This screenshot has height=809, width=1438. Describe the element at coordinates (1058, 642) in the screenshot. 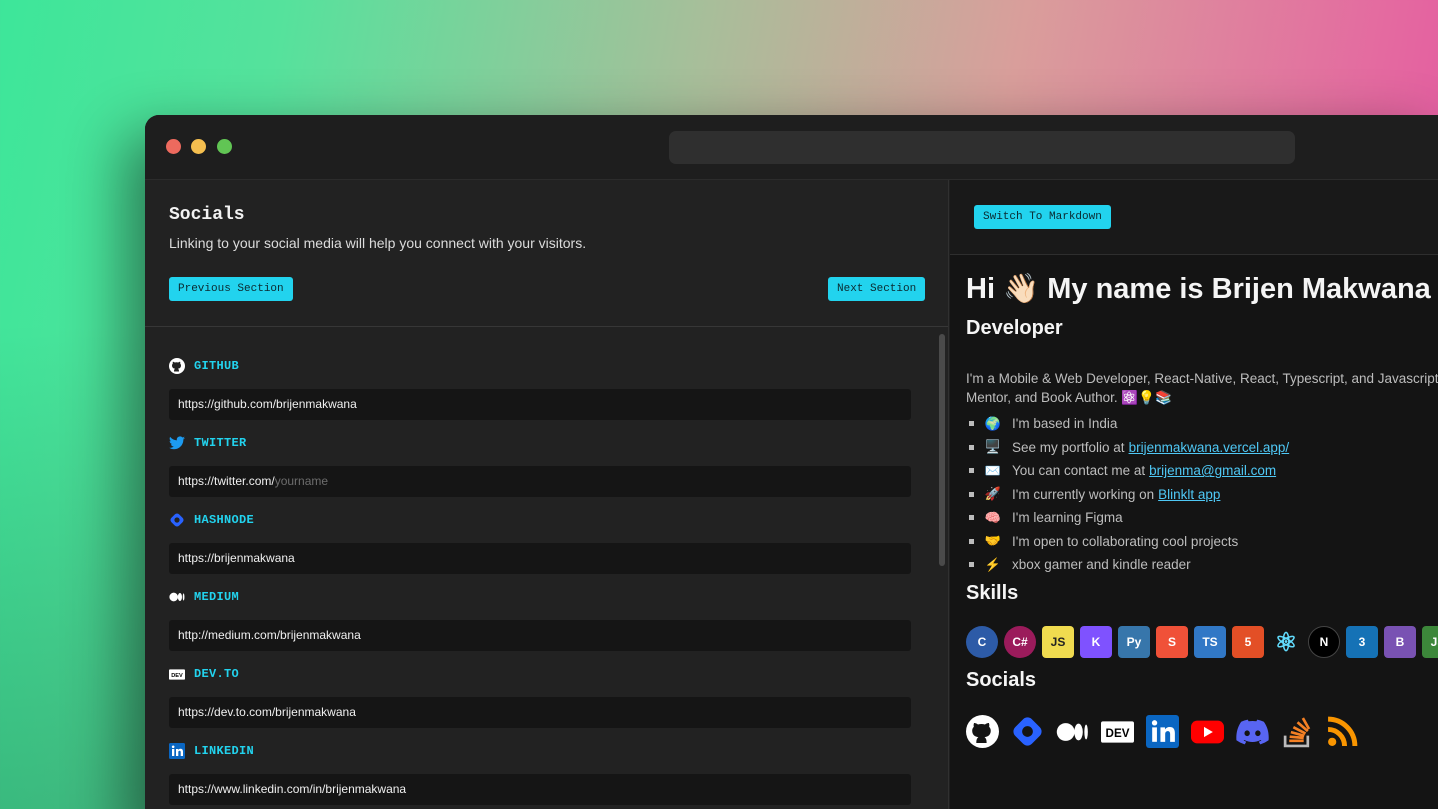

I see `javascript-icon: JS` at that location.